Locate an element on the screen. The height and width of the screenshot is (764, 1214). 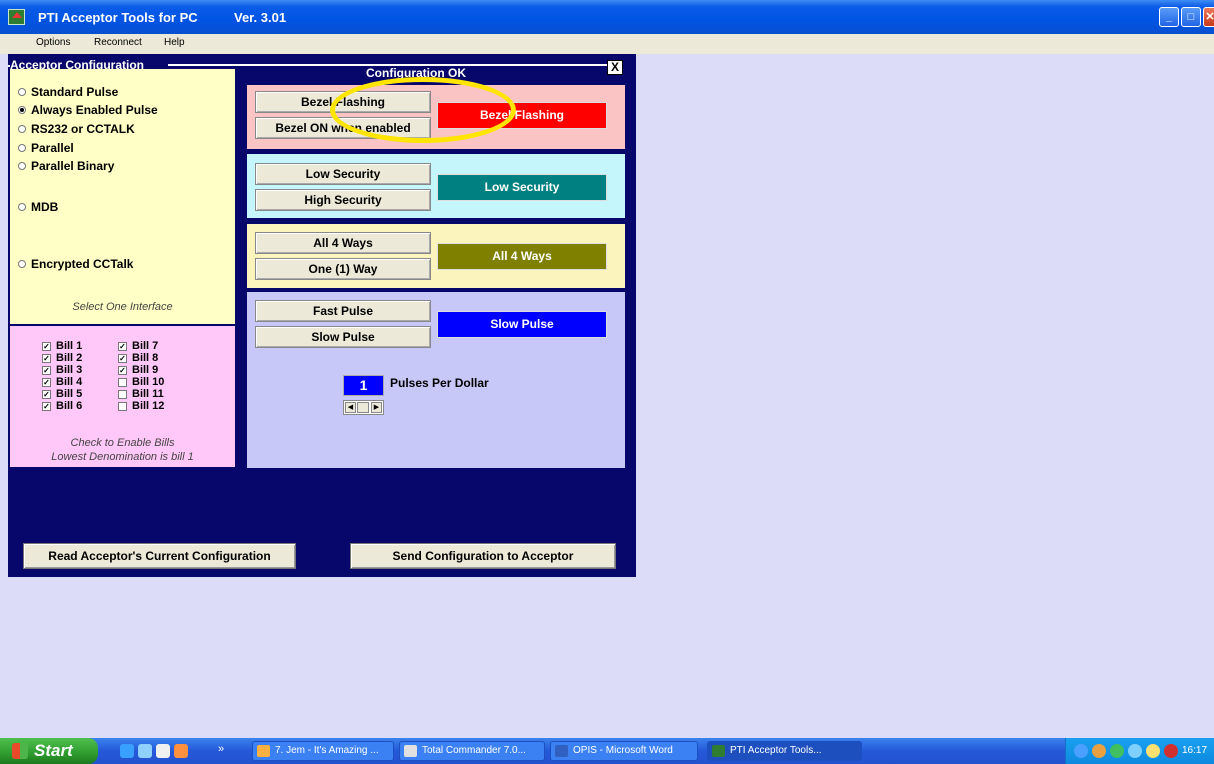
close-icon: X is located at coordinates (615, 67).